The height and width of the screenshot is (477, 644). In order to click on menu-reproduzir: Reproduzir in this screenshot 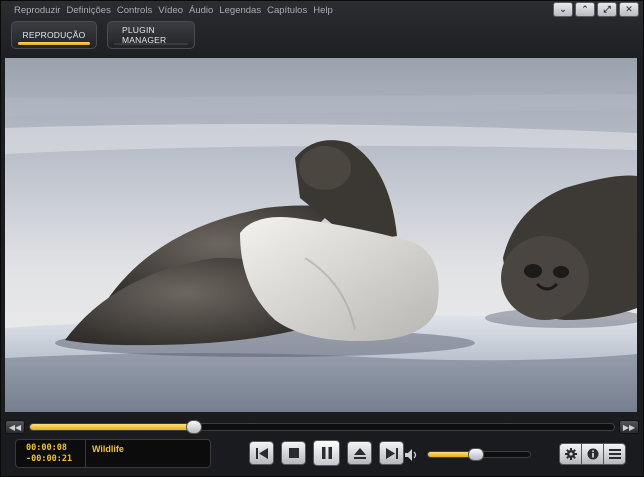, I will do `click(37, 11)`.